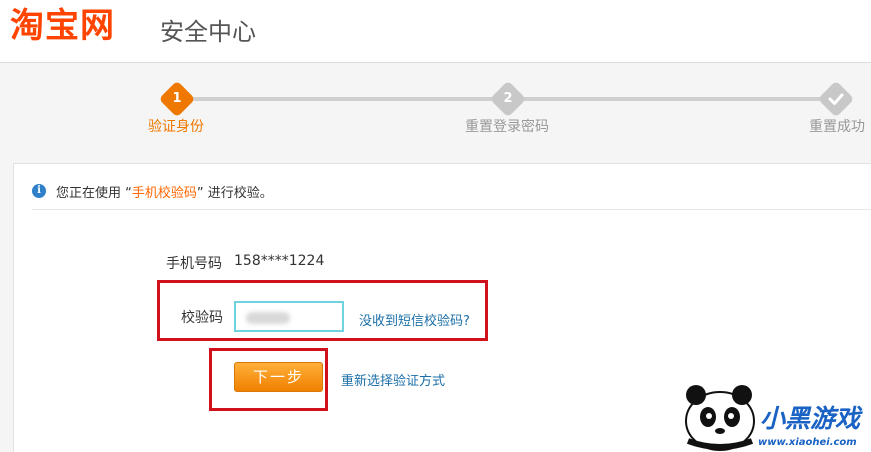 The width and height of the screenshot is (871, 452). I want to click on verification-code-input, so click(289, 316).